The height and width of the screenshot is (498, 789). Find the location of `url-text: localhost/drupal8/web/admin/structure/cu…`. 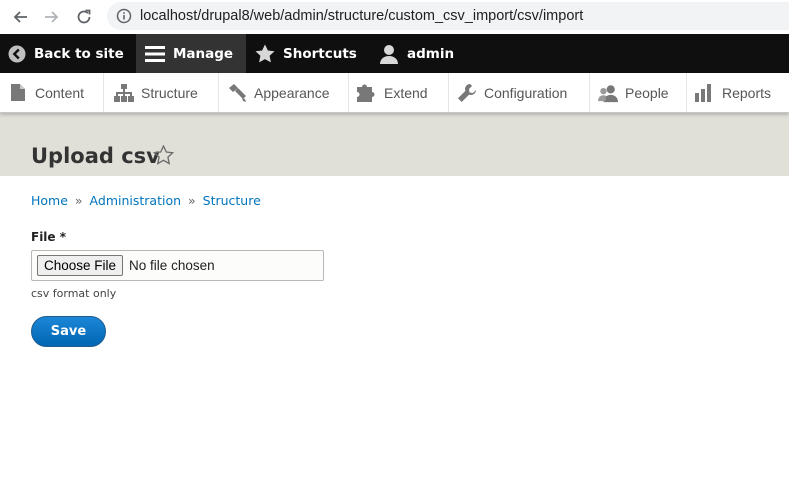

url-text: localhost/drupal8/web/admin/structure/cu… is located at coordinates (362, 16).